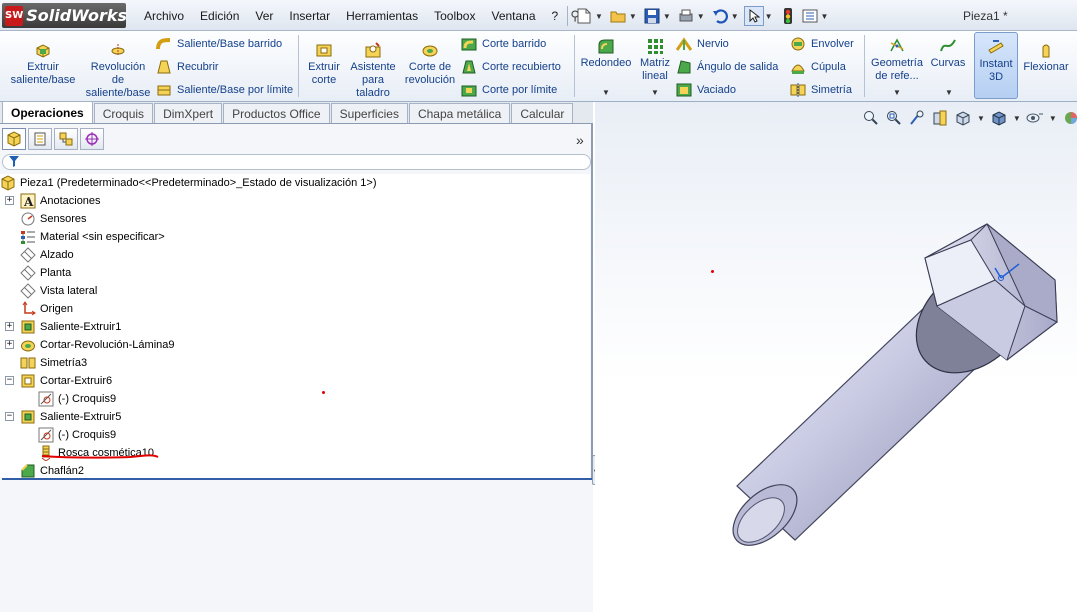 This screenshot has width=1077, height=612. Describe the element at coordinates (164, 16) in the screenshot. I see `menu-archivo: Archivo` at that location.